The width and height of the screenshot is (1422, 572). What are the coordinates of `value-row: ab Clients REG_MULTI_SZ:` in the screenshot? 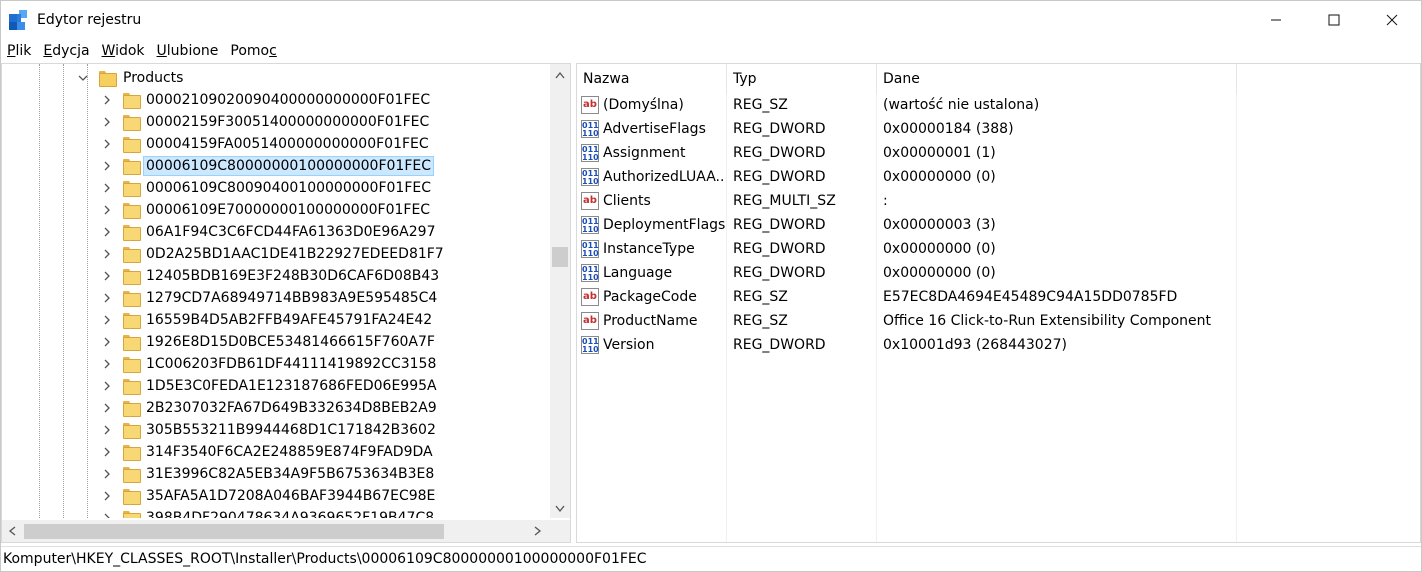 It's located at (907, 201).